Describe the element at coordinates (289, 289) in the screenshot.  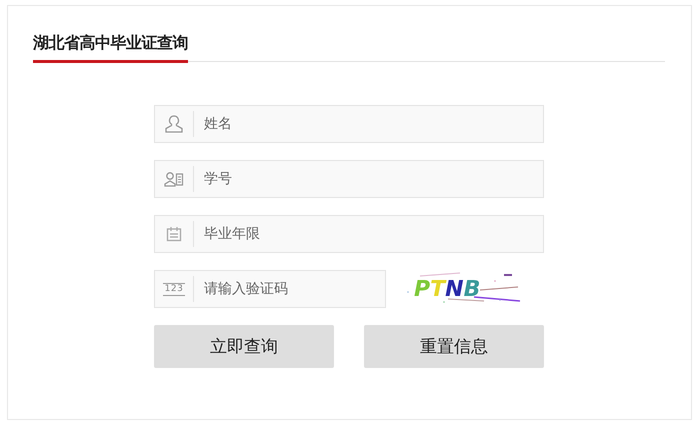
I see `text-input: 请输入验证码` at that location.